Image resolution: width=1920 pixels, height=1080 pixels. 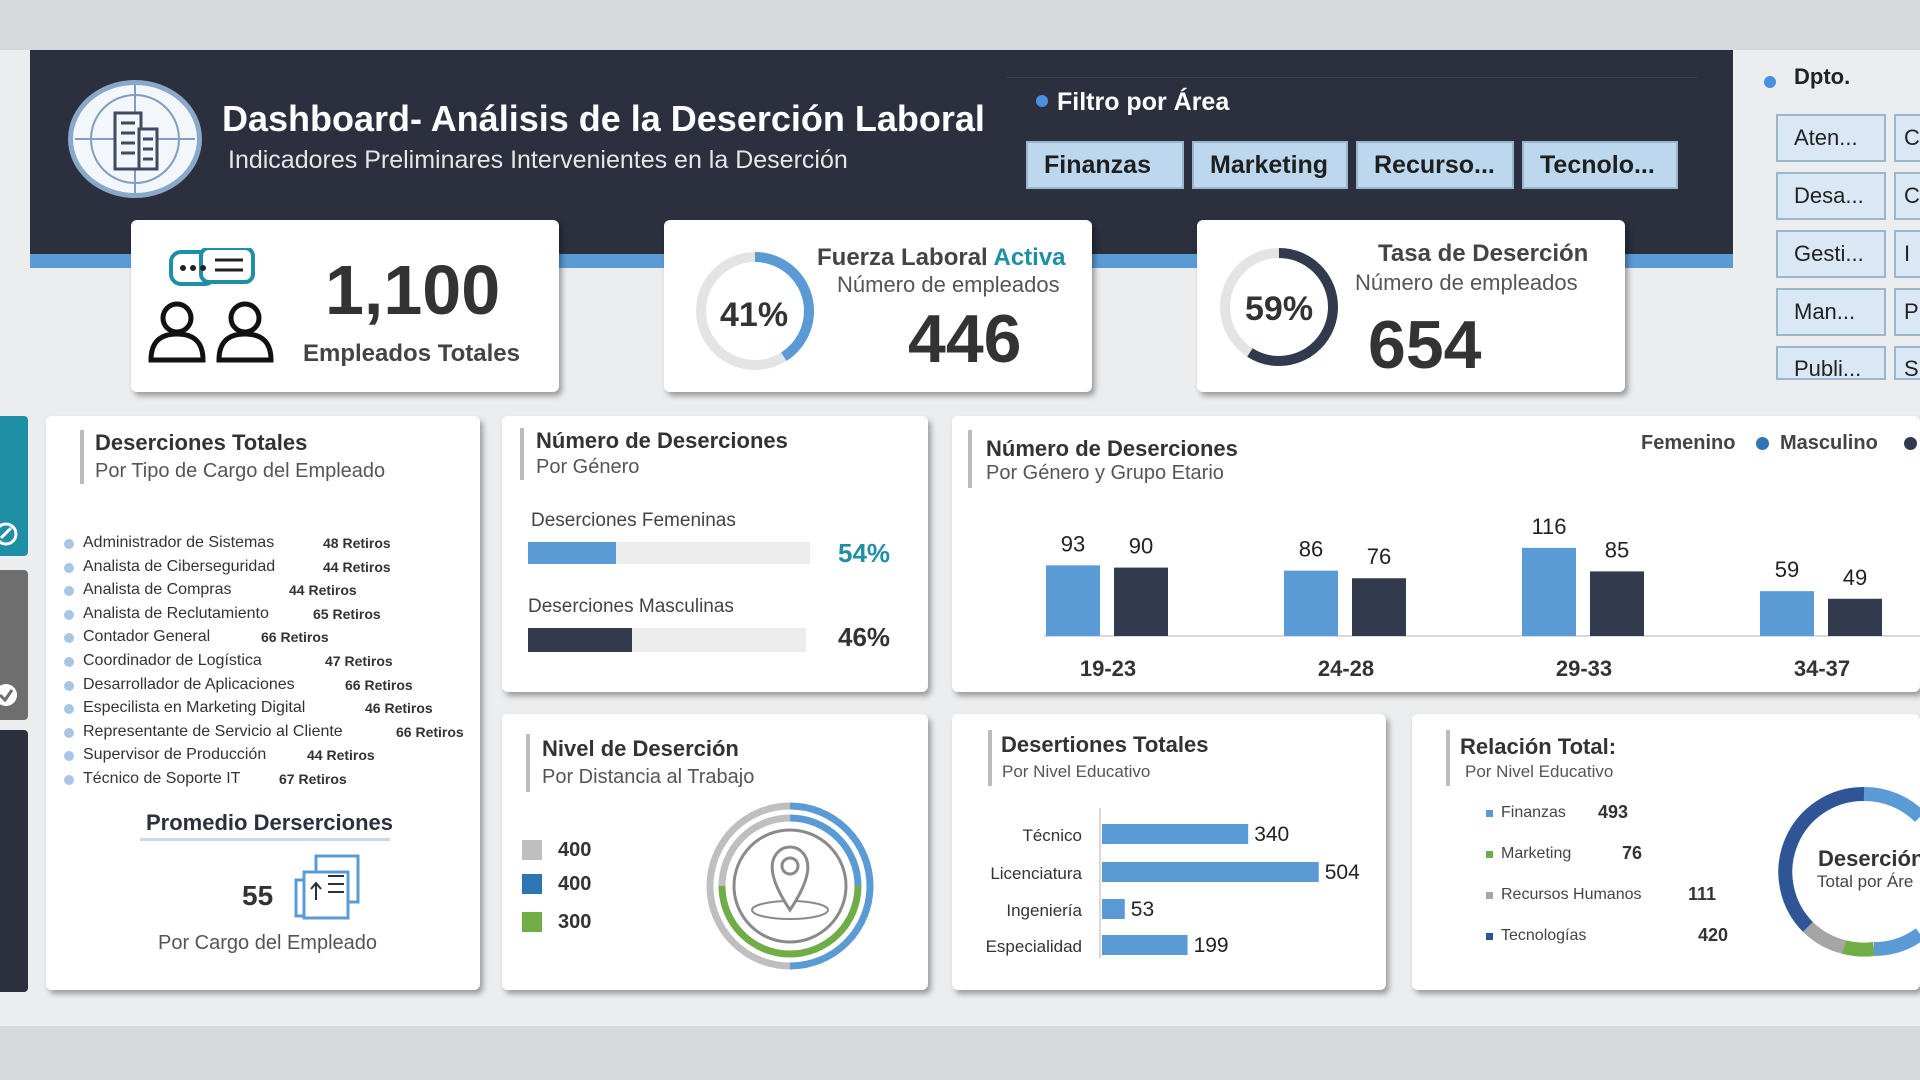 I want to click on bar-value-label: 199, so click(x=1211, y=945).